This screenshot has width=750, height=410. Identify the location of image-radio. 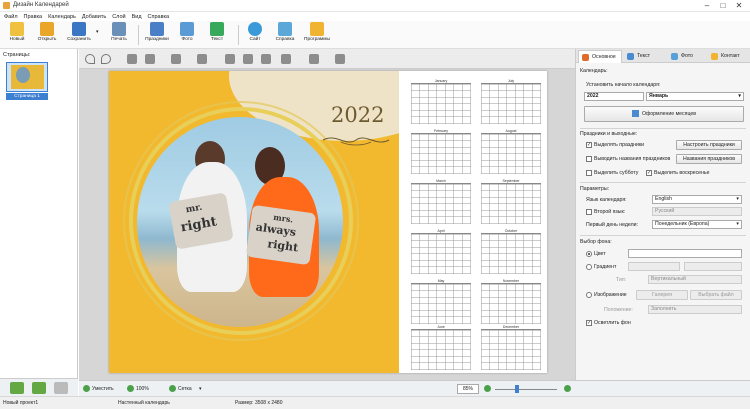
(589, 295).